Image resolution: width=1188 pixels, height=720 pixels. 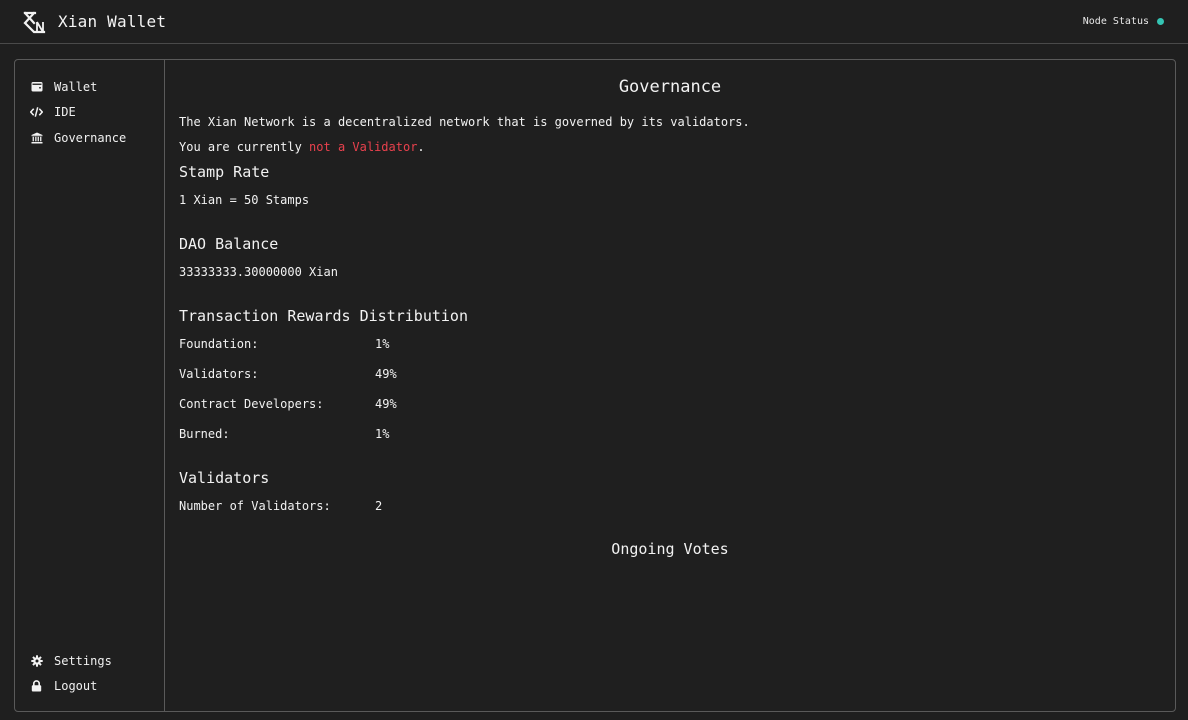 What do you see at coordinates (670, 147) in the screenshot?
I see `validator-status-text: You are currently not a Validator.` at bounding box center [670, 147].